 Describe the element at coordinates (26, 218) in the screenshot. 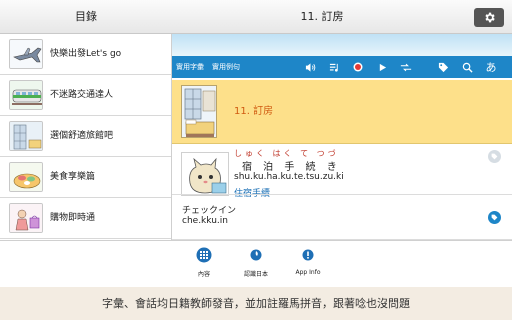

I see `shopping-thumbnail` at that location.